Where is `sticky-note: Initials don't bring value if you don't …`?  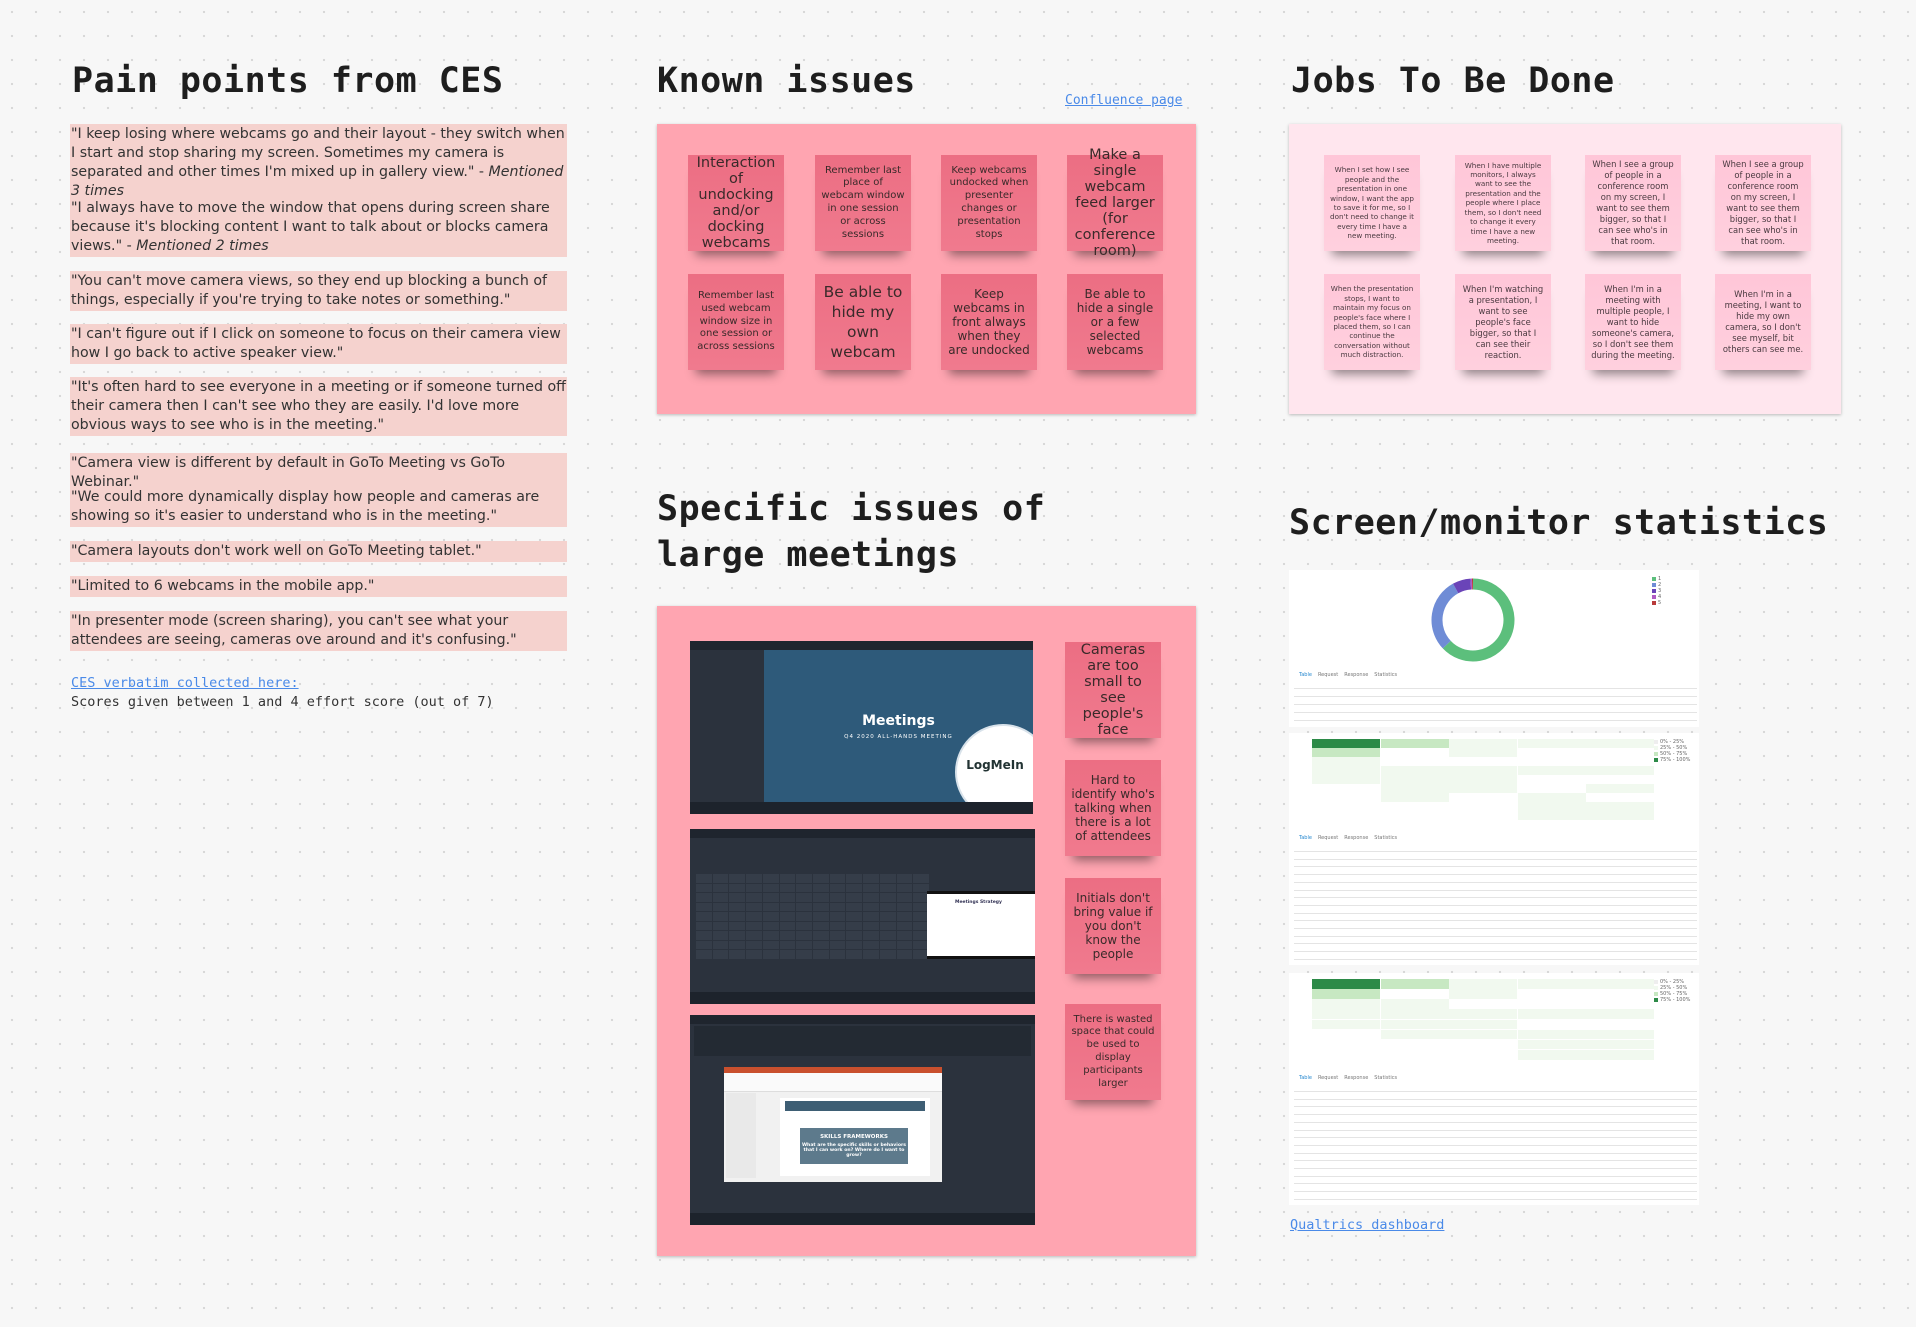 sticky-note: Initials don't bring value if you don't … is located at coordinates (1113, 926).